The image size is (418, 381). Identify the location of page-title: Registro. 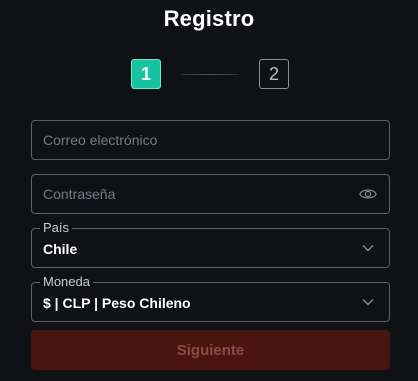
(209, 18).